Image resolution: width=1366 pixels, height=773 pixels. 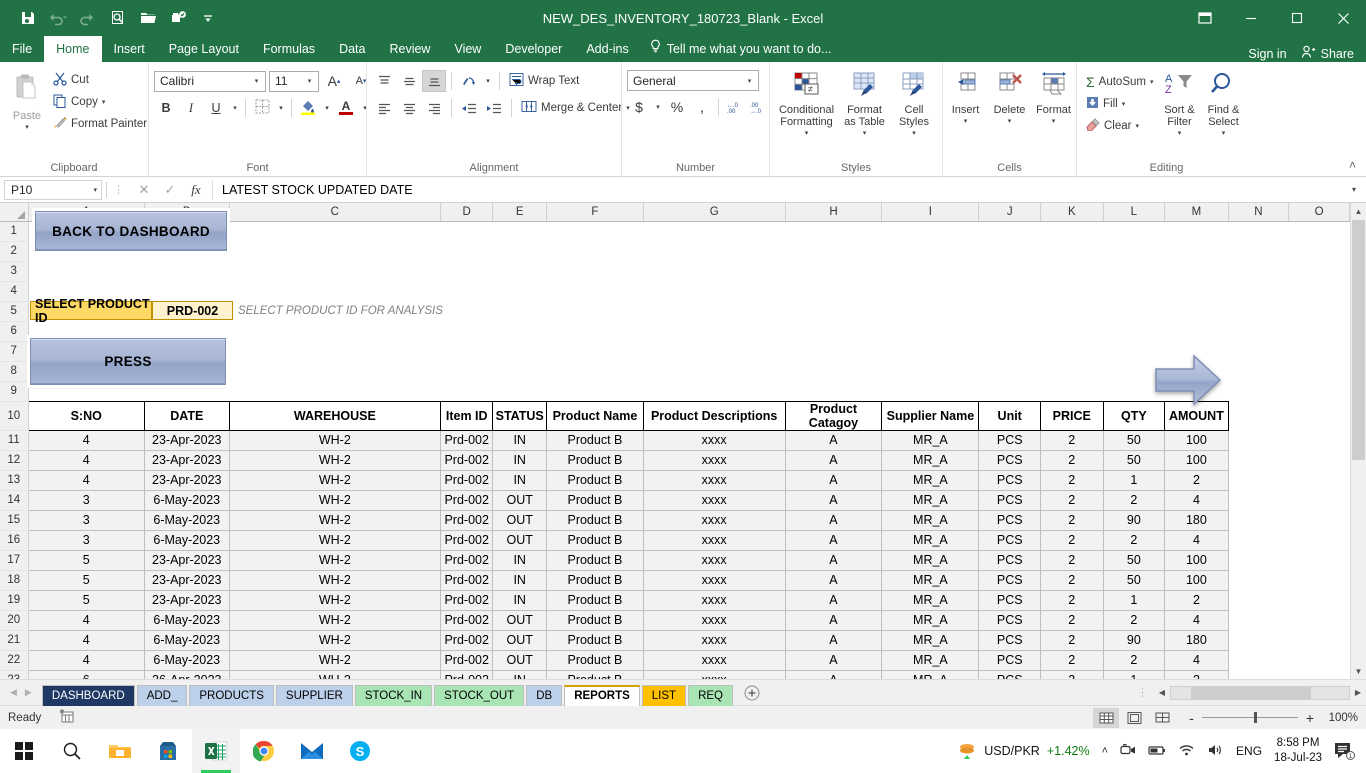 What do you see at coordinates (409, 49) in the screenshot?
I see `tab-review: Review` at bounding box center [409, 49].